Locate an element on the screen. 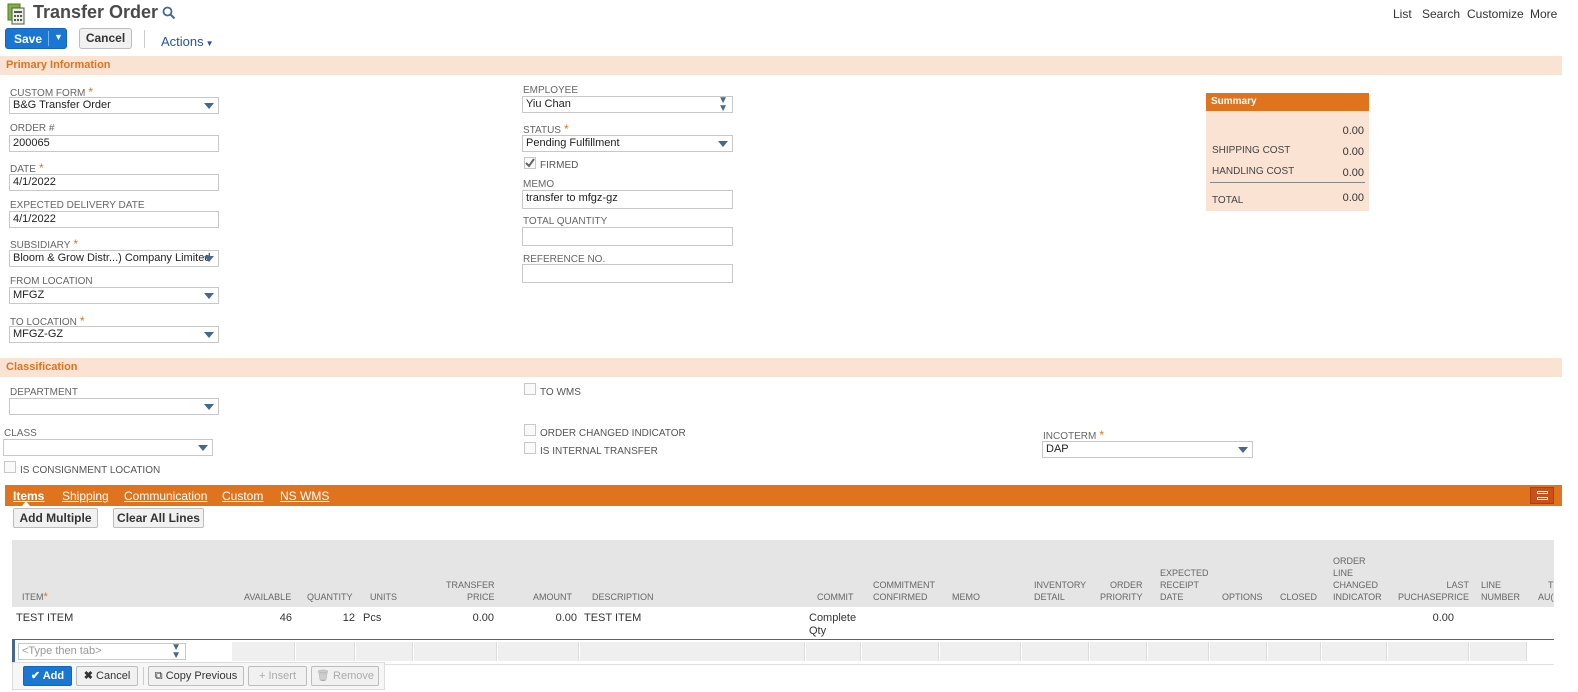  col-order-line-changed-indicator: ORDER LINE CHANGED INDICATOR is located at coordinates (1357, 579).